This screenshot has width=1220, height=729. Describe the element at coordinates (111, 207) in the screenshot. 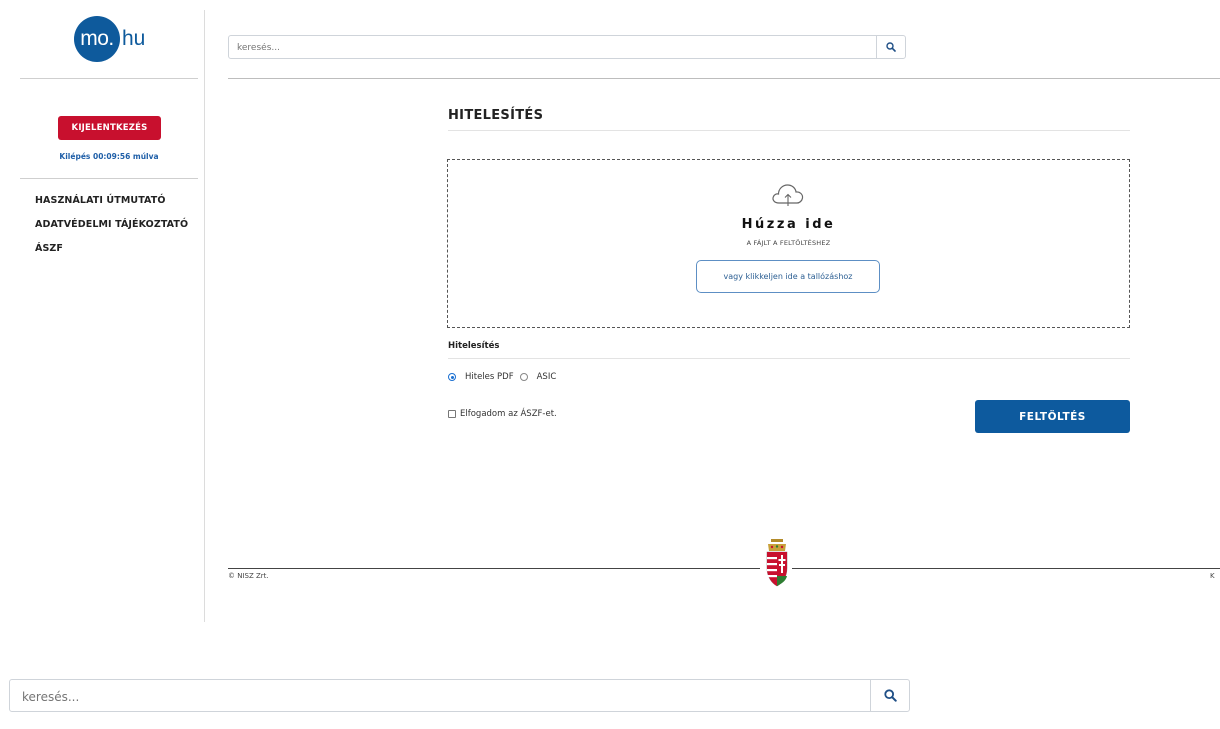

I see `sidebar-item-user-guide: HASZNÁLATI ÚTMUTATÓ` at that location.